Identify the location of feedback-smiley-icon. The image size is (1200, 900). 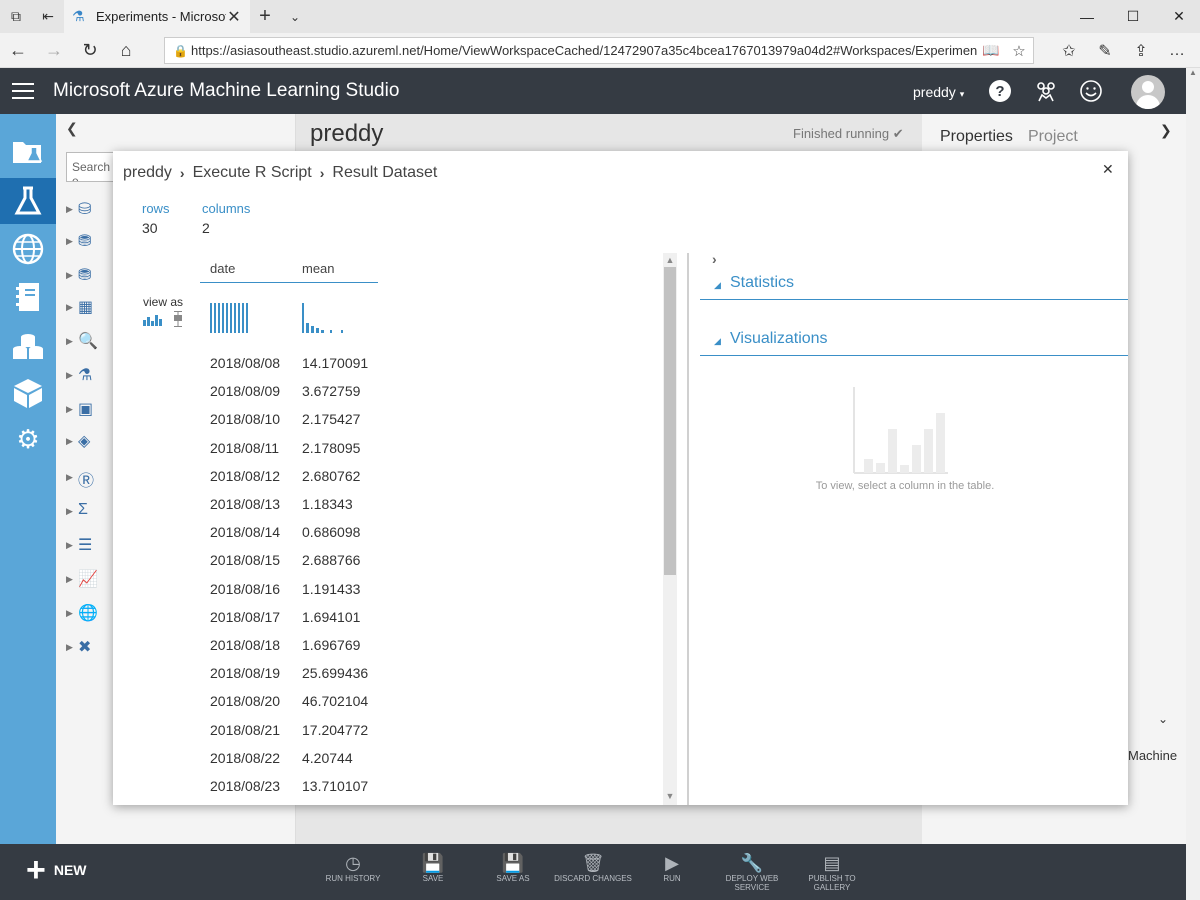
(1091, 91).